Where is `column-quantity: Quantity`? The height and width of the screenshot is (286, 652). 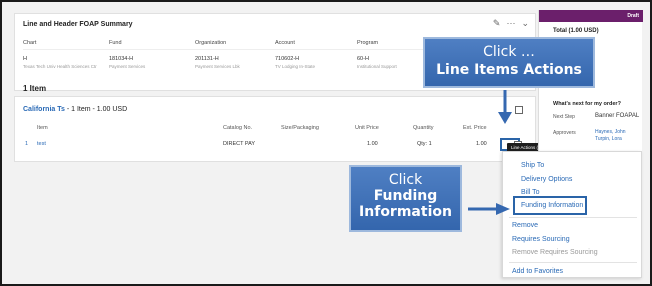
column-quantity: Quantity is located at coordinates (423, 128).